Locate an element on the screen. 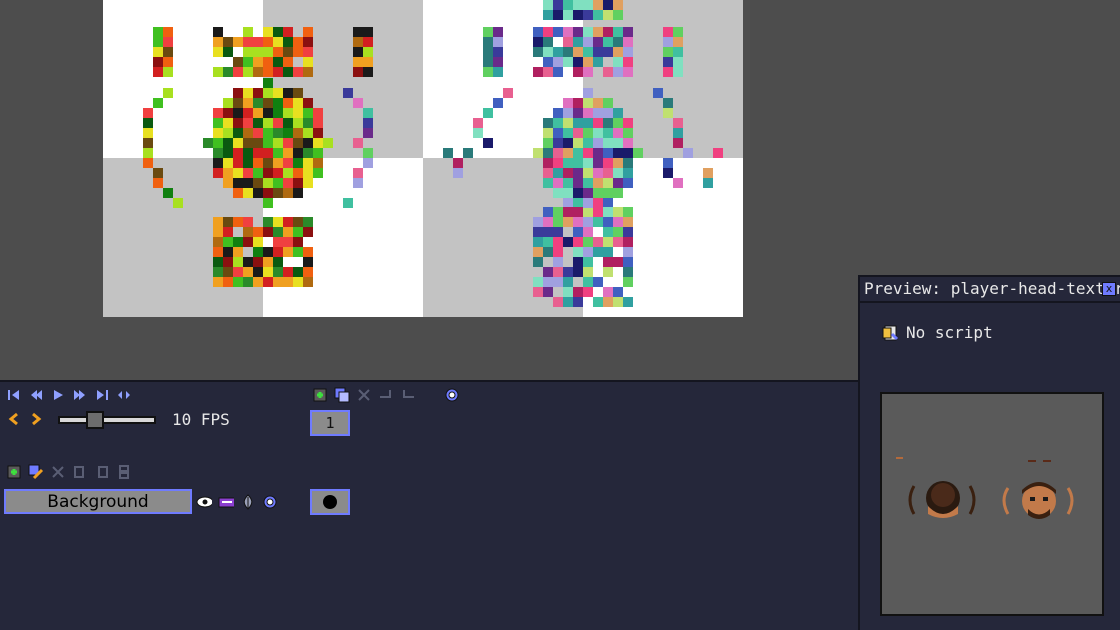 The image size is (1120, 630). script-icon is located at coordinates (890, 332).